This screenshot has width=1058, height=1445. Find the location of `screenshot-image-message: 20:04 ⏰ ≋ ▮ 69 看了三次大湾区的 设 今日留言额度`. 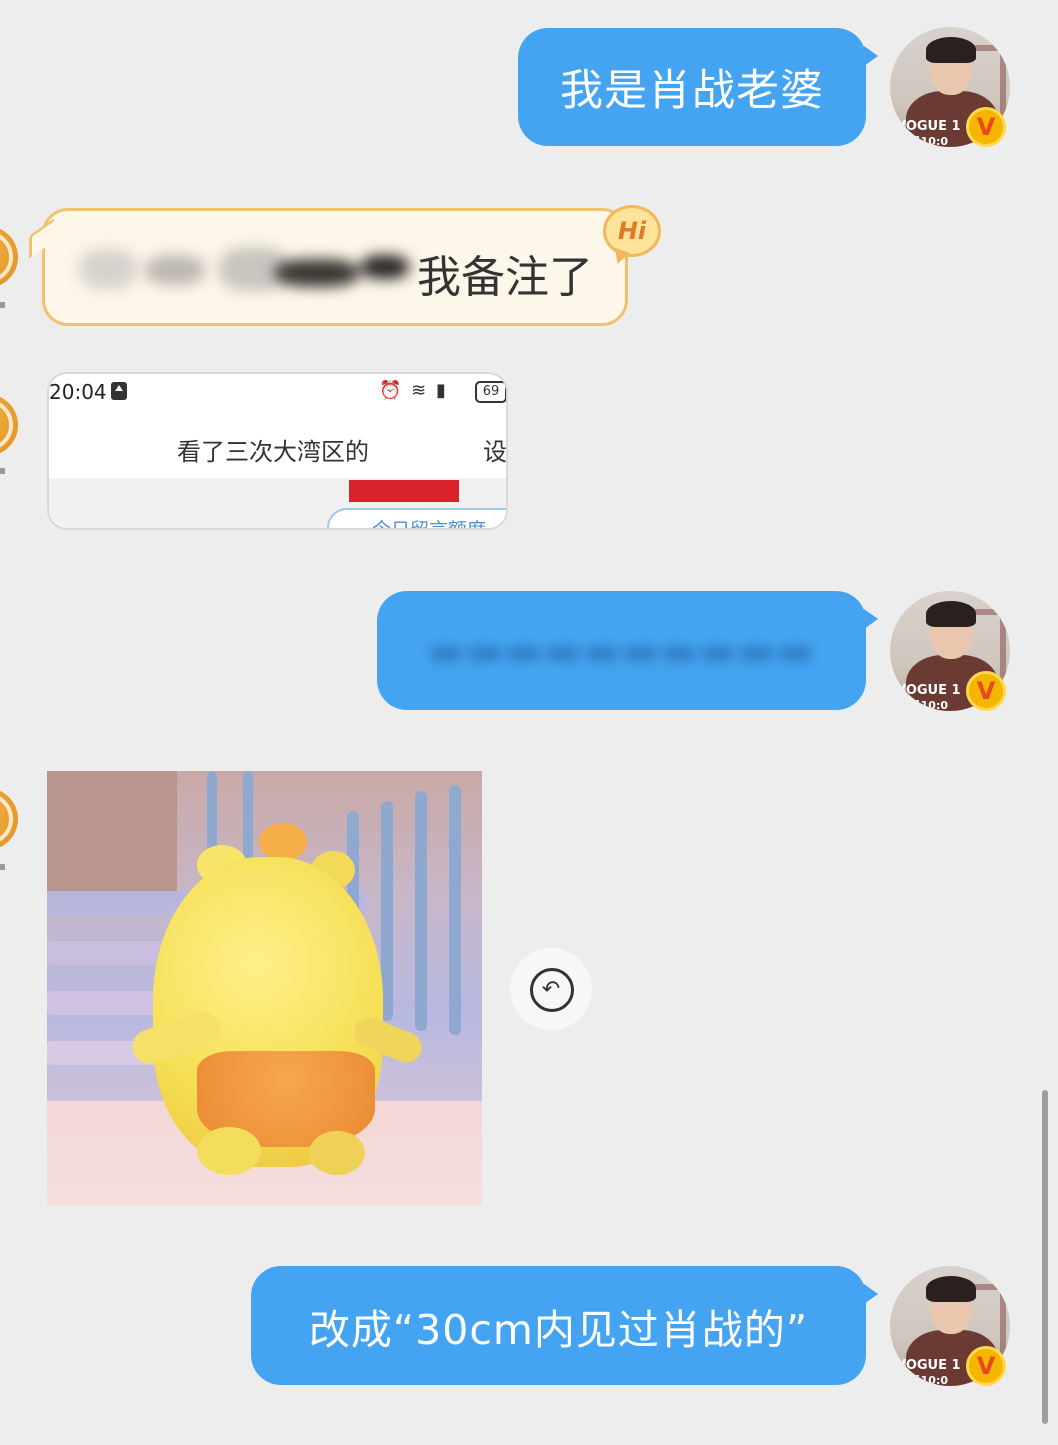

screenshot-image-message: 20:04 ⏰ ≋ ▮ 69 看了三次大湾区的 设 今日留言额度 is located at coordinates (277, 451).